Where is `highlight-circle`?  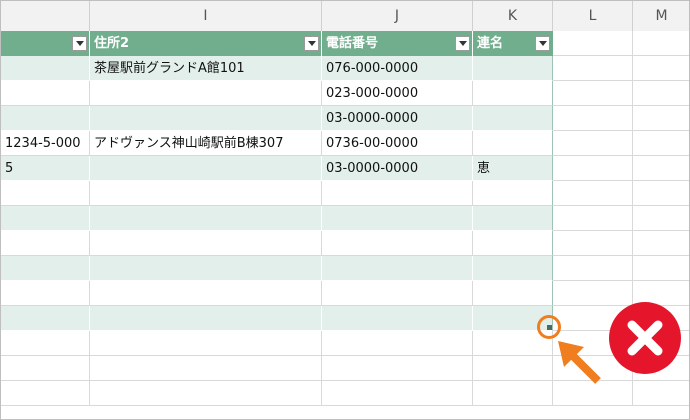
highlight-circle is located at coordinates (549, 327).